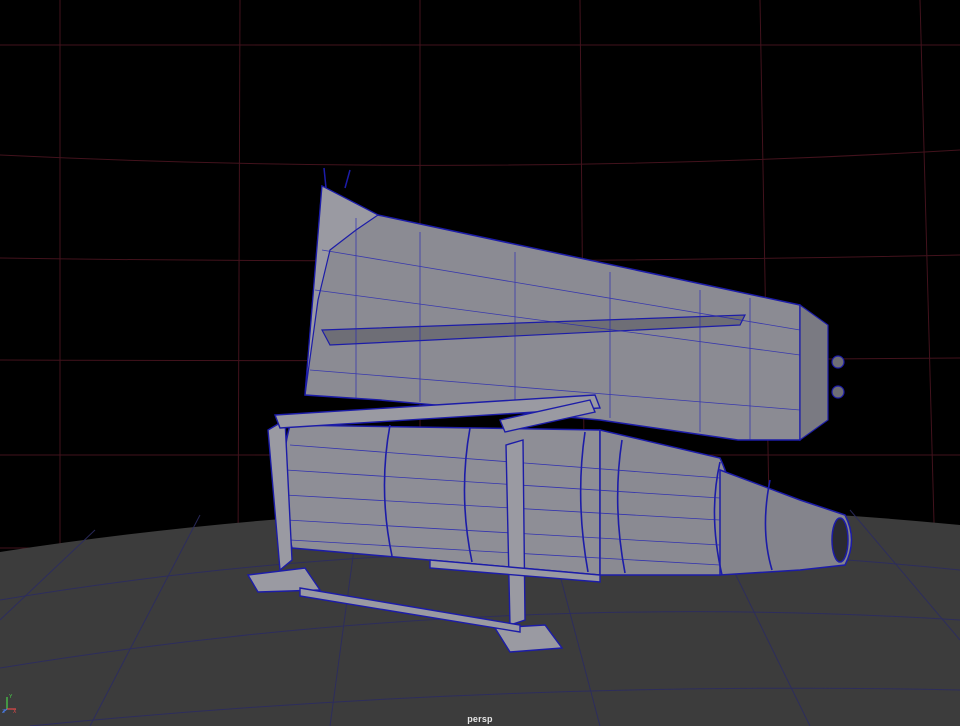 This screenshot has height=726, width=960. Describe the element at coordinates (480, 719) in the screenshot. I see `camera-name-label: persp` at that location.